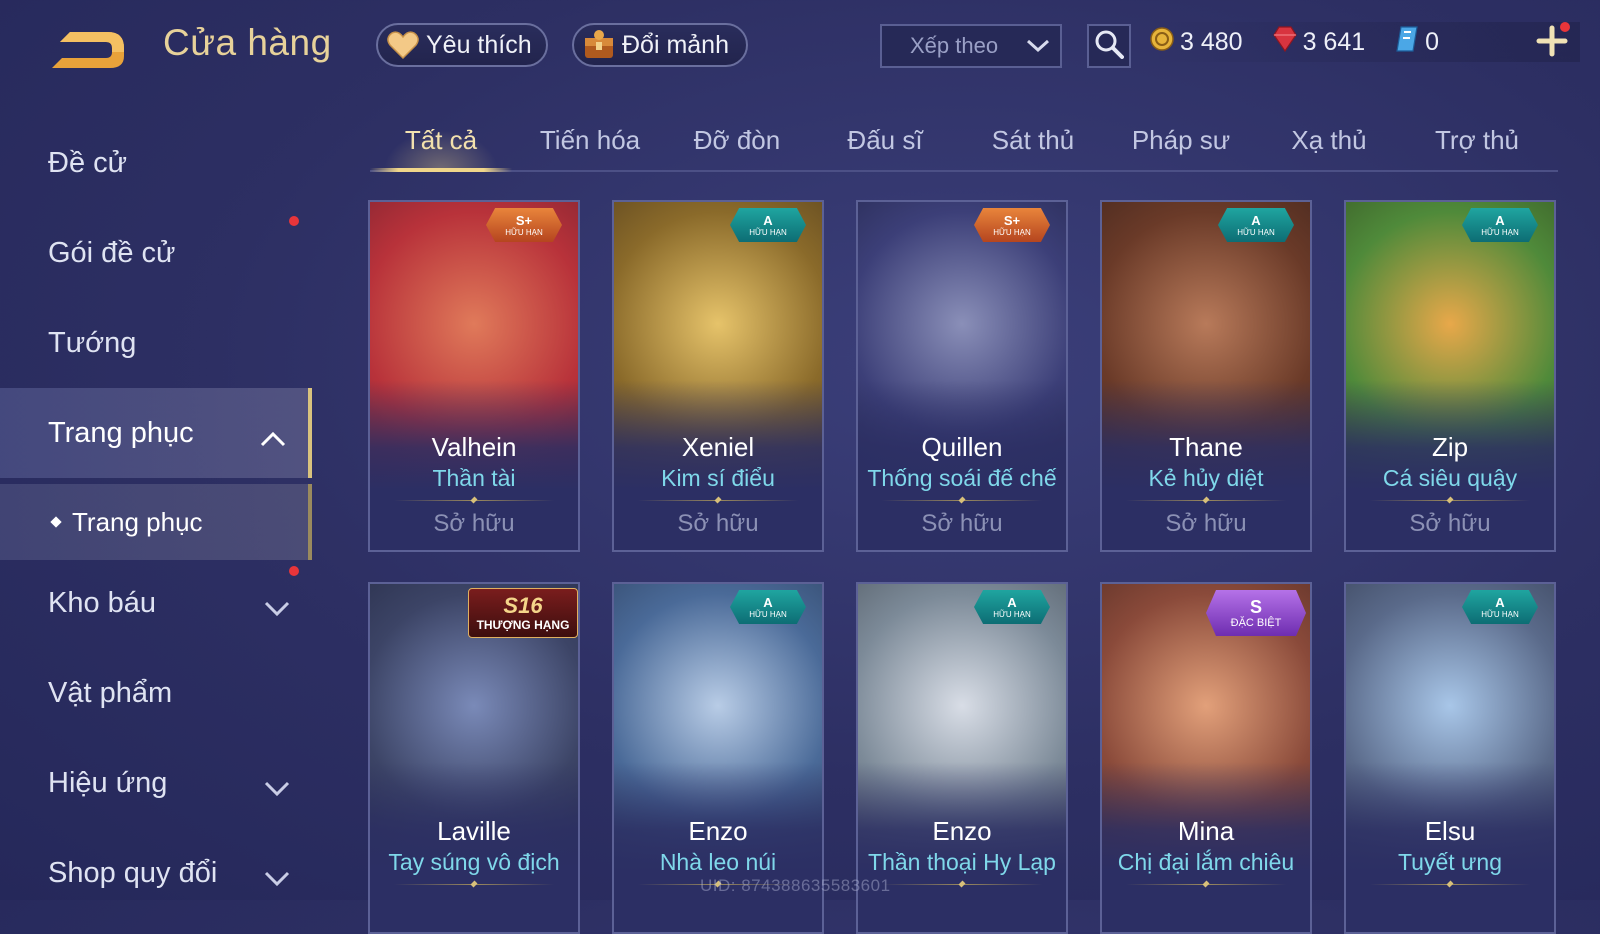  I want to click on back-icon, so click(88, 49).